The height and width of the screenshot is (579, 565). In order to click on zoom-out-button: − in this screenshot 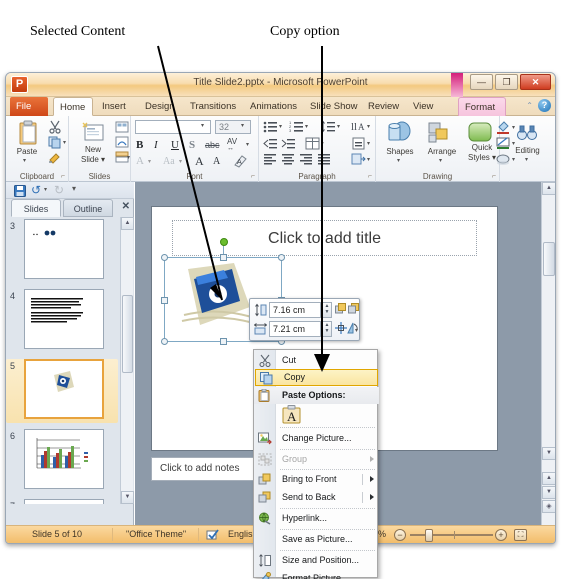, I will do `click(400, 535)`.